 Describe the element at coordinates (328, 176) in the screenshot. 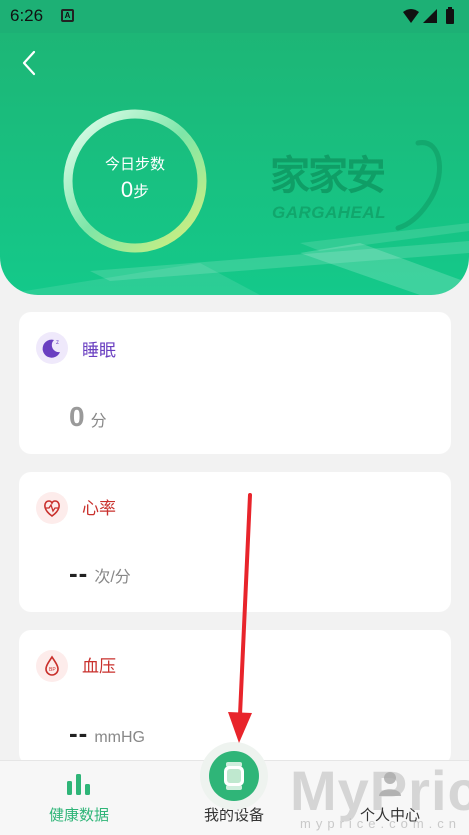

I see `brand-logo-text: 家家安` at that location.